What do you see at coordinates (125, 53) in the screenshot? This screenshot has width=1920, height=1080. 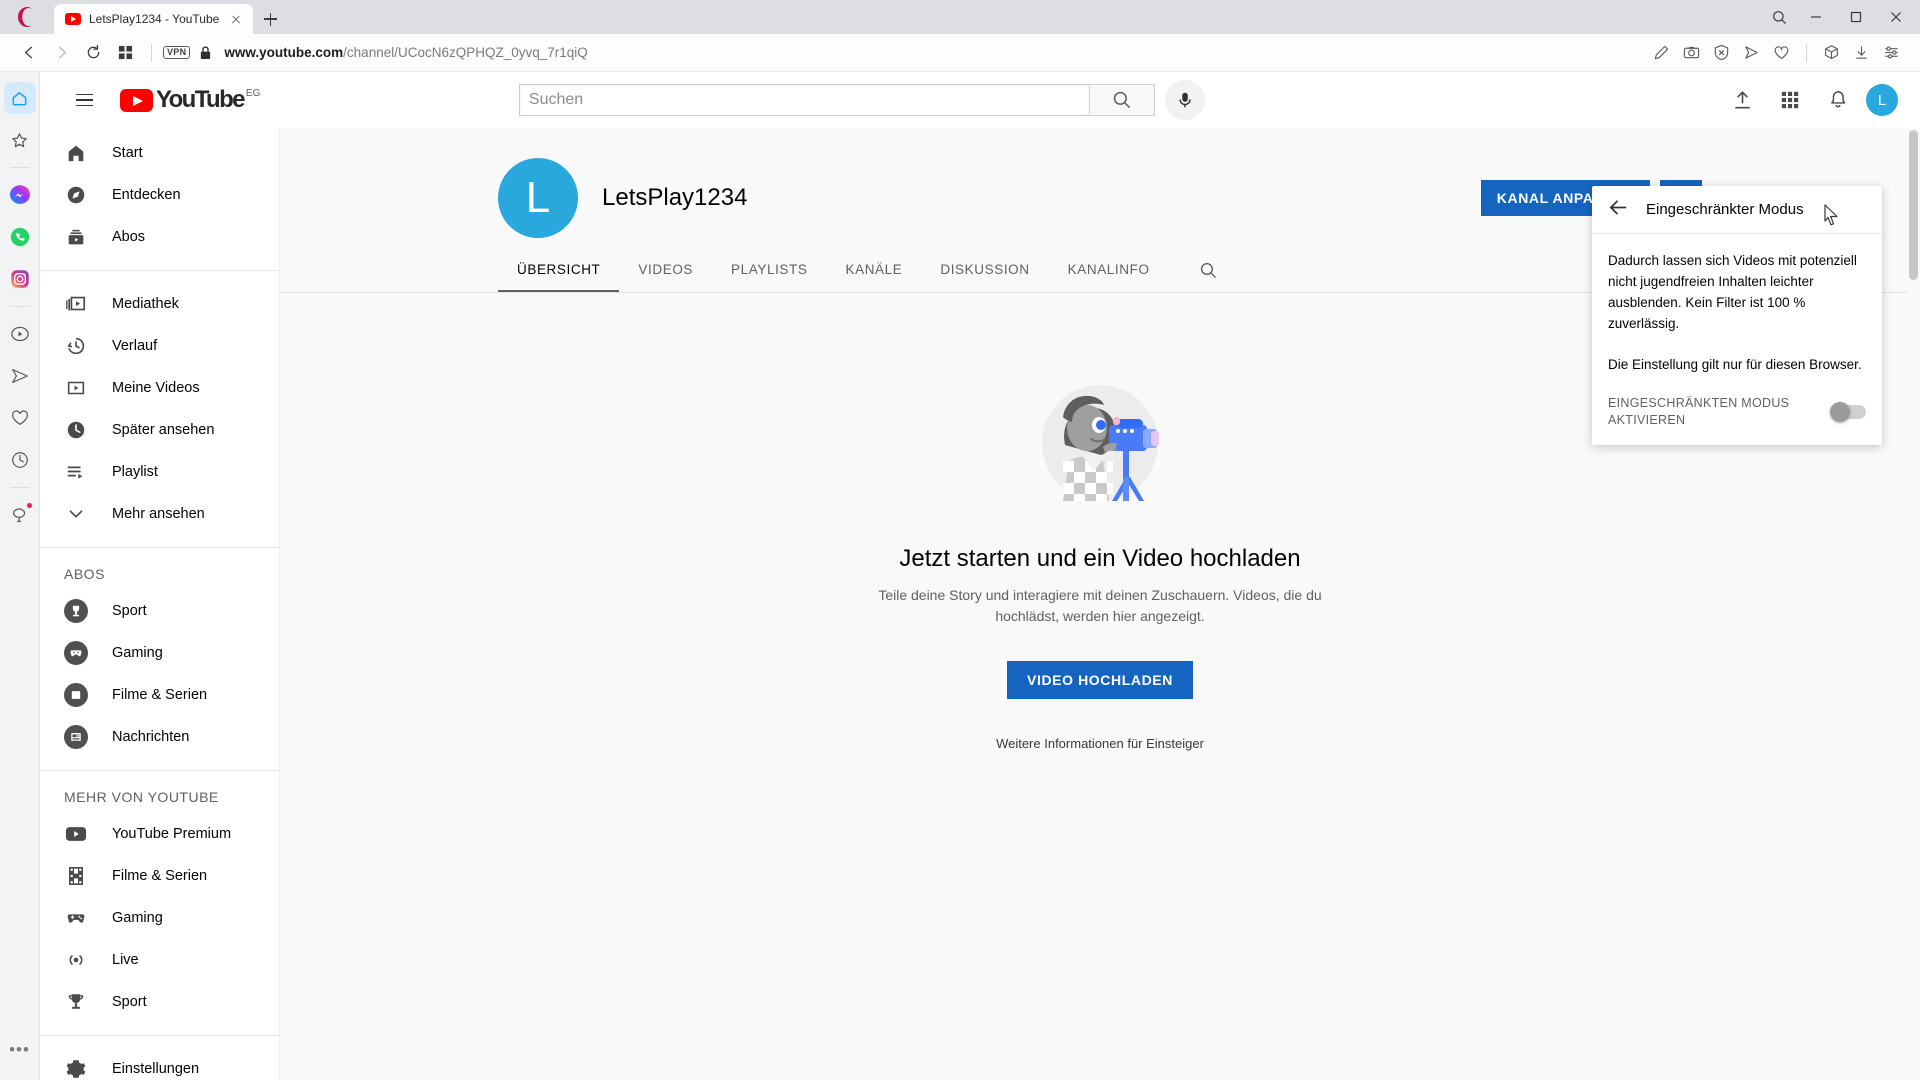 I see `tab-grid-icon` at bounding box center [125, 53].